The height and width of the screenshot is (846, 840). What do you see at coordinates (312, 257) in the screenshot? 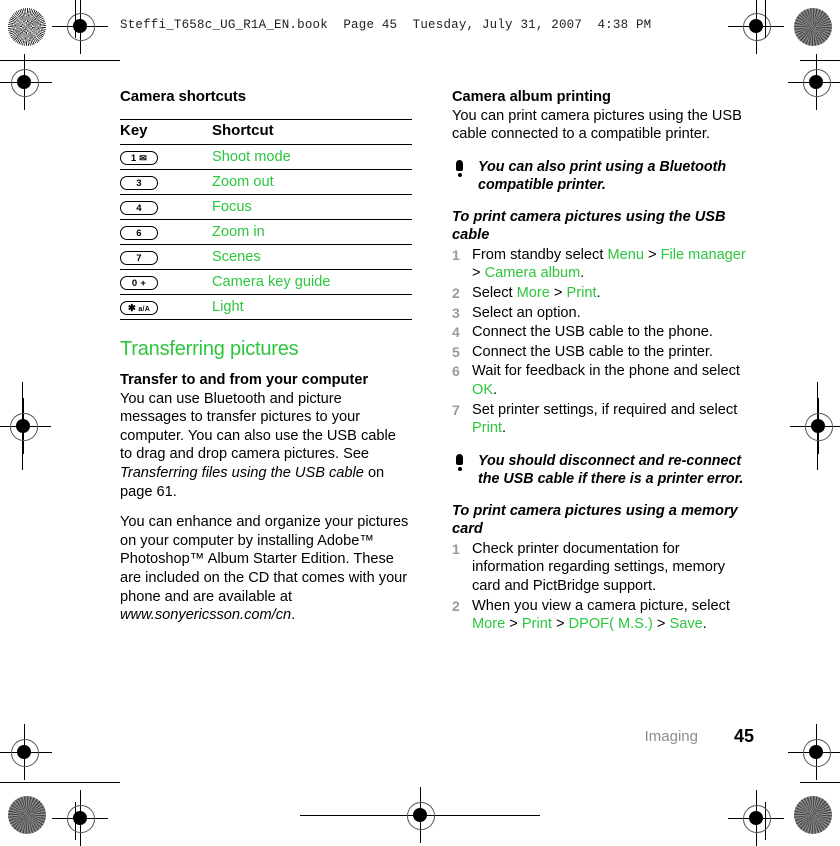
I see `shortcut-action-cell: Scenes` at bounding box center [312, 257].